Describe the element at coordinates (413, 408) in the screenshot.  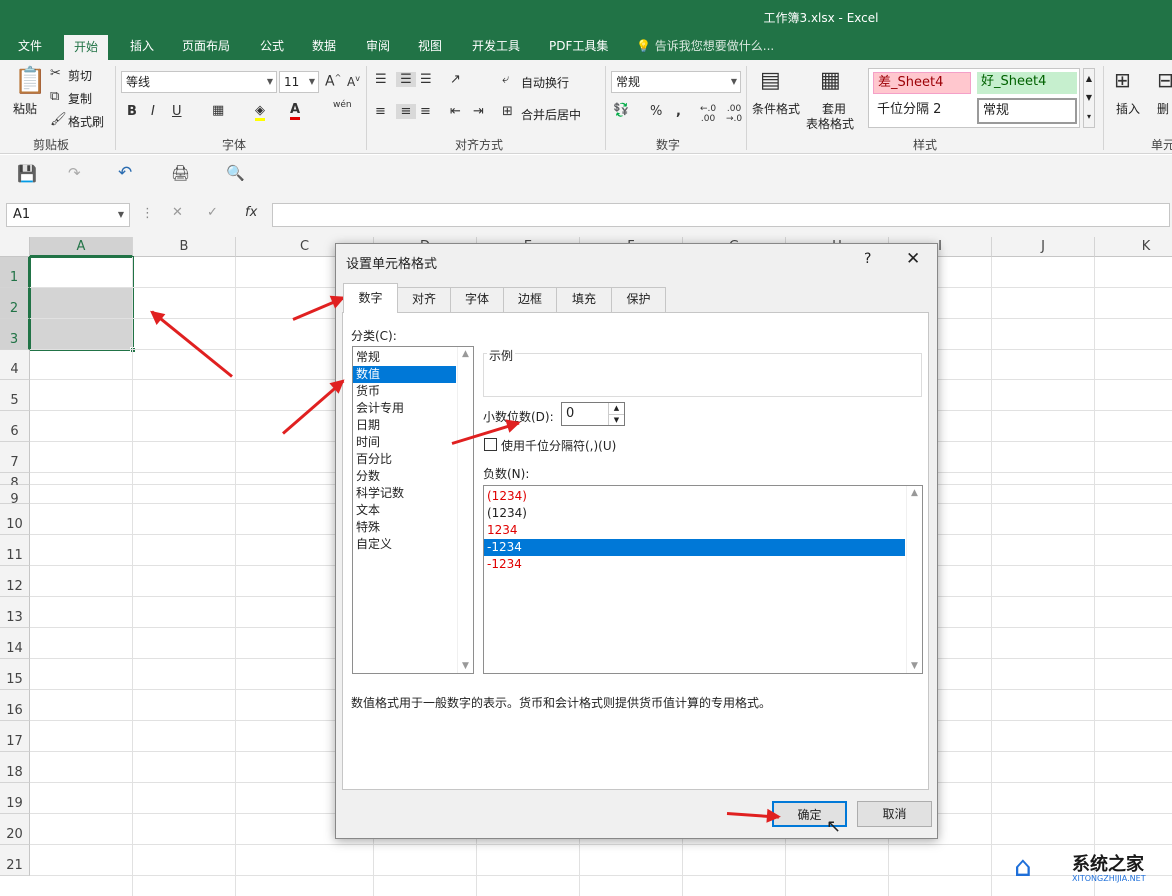
I see `category-accounting: 会计专用` at that location.